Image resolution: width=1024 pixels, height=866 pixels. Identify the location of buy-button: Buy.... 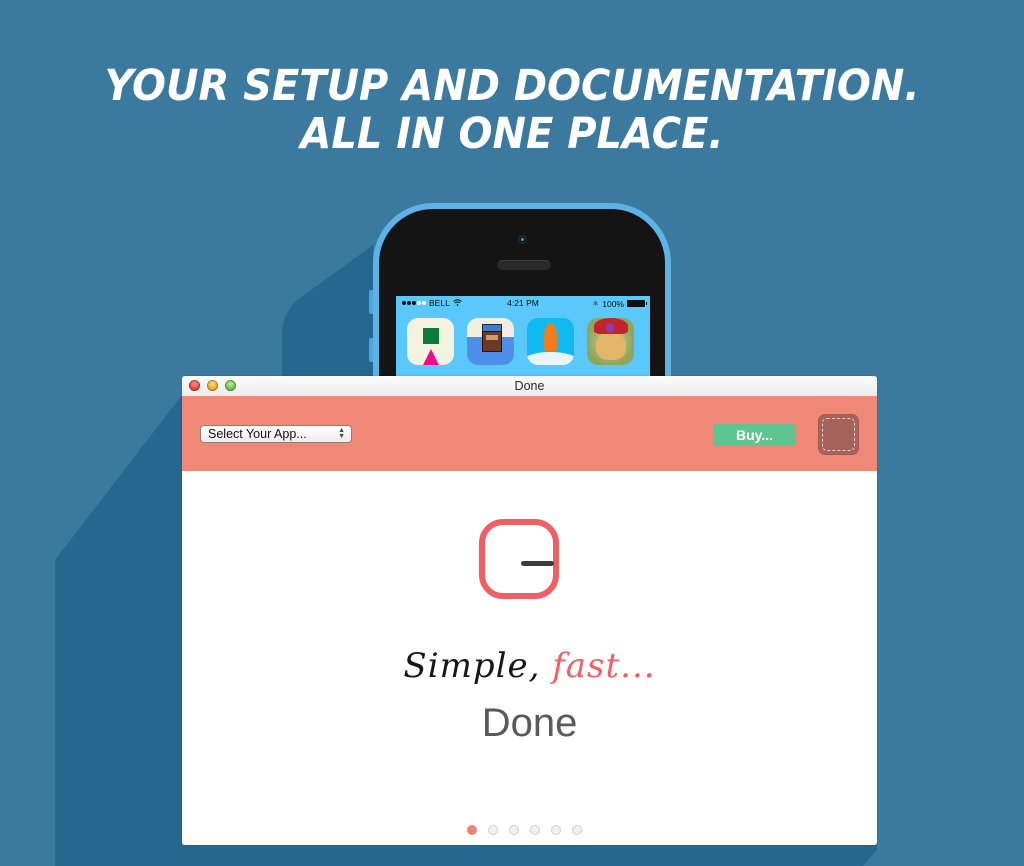
(754, 435).